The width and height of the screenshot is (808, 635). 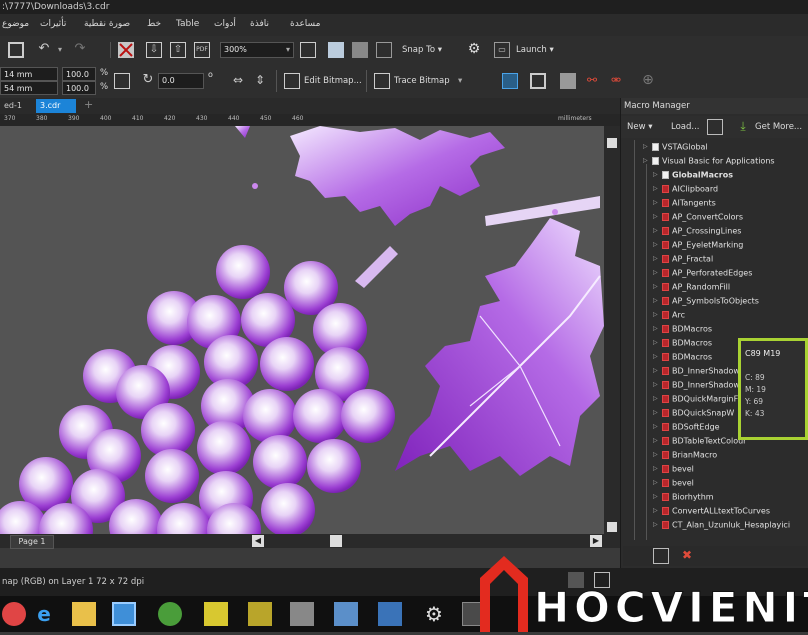 I want to click on resample-icon, so click(x=538, y=81).